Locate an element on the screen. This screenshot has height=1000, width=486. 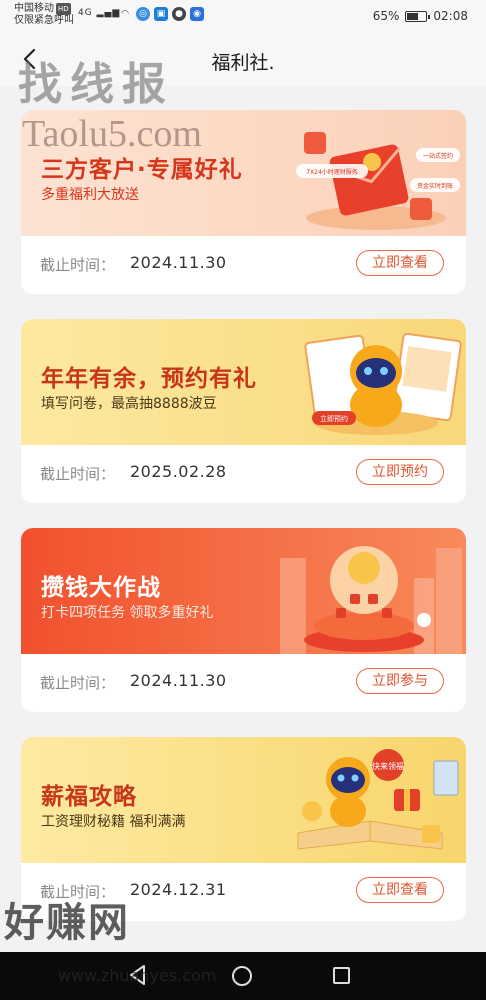
system-nav-bar is located at coordinates (243, 976).